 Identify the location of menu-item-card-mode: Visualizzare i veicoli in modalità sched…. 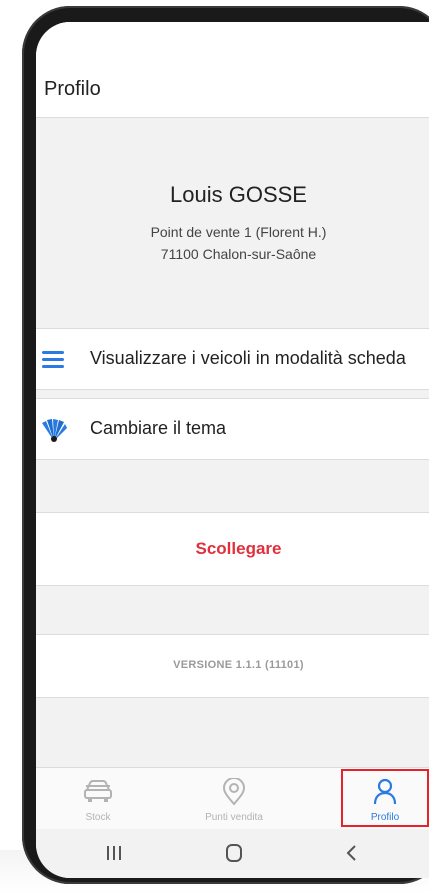
(232, 359).